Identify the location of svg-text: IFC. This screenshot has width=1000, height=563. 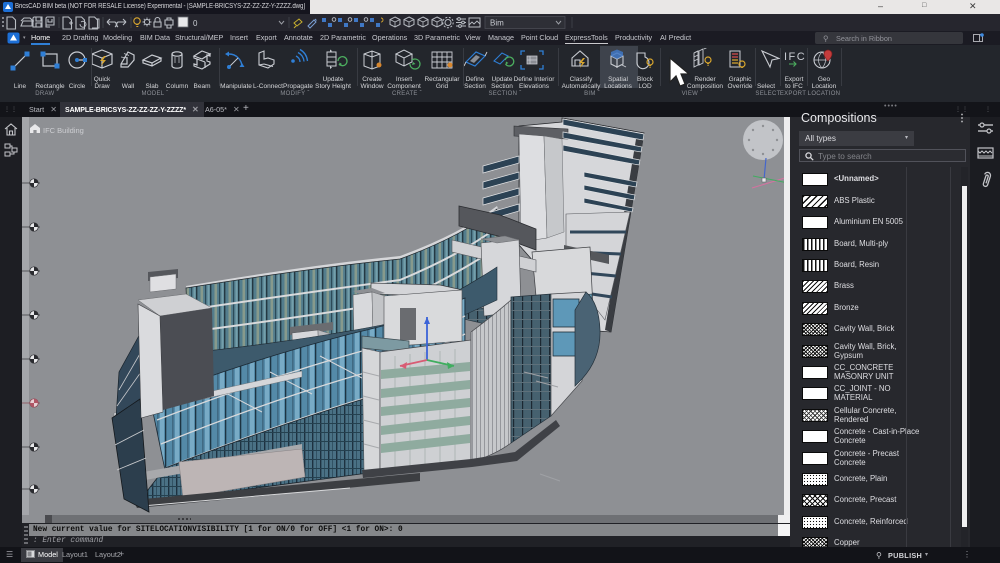
(795, 57).